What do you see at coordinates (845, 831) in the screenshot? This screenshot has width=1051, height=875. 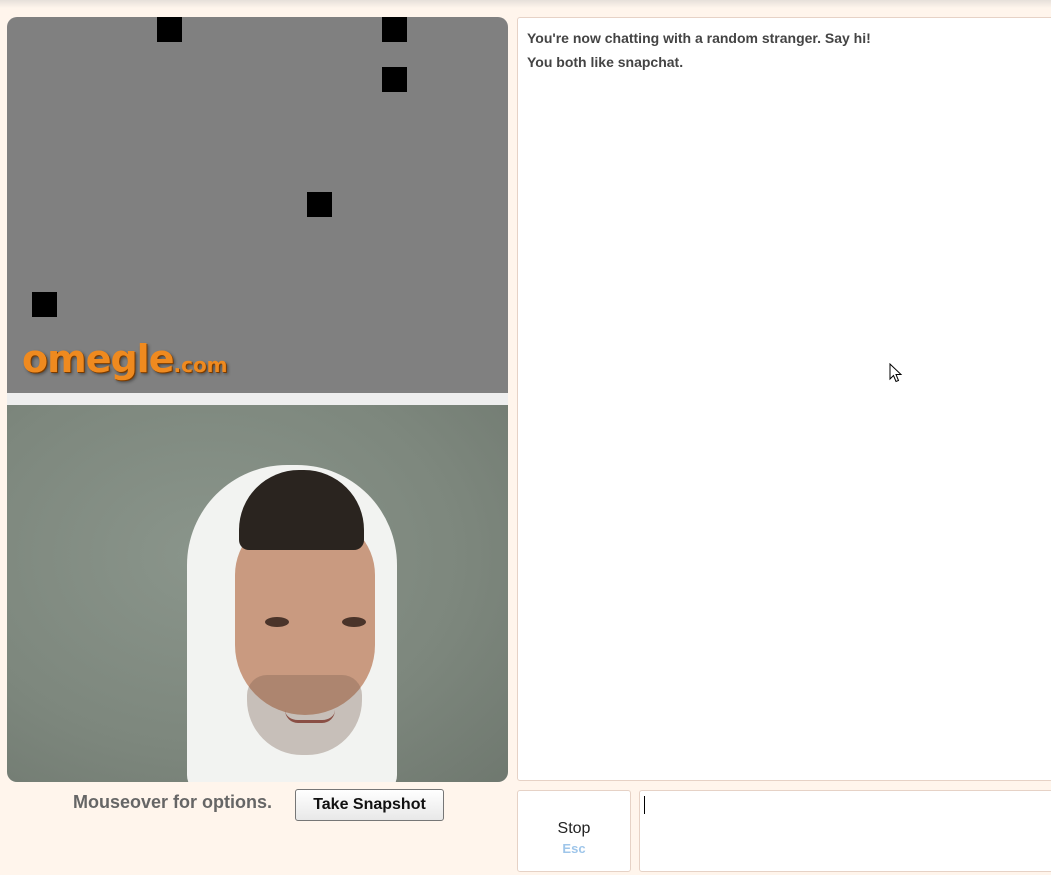 I see `chat-message-input` at bounding box center [845, 831].